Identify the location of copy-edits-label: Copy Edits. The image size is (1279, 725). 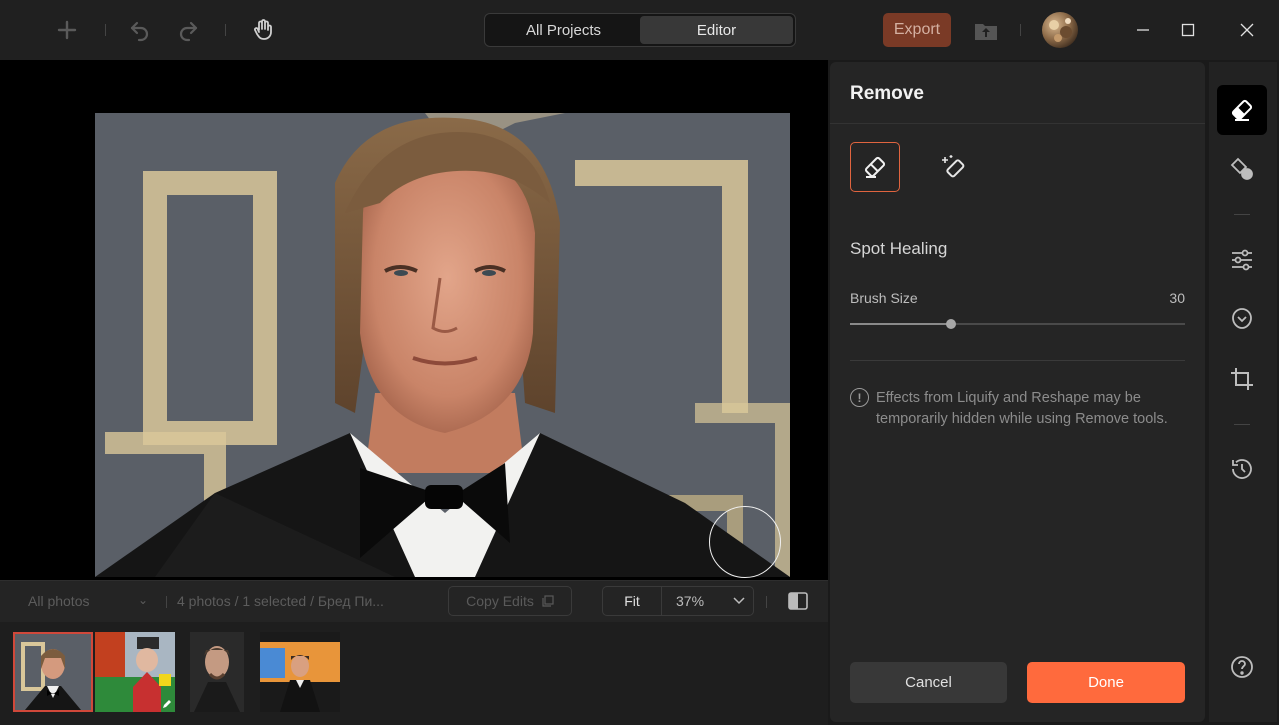
(500, 601).